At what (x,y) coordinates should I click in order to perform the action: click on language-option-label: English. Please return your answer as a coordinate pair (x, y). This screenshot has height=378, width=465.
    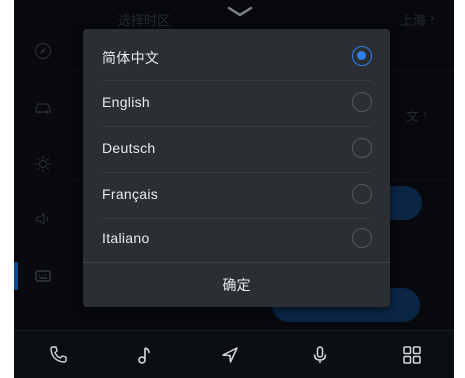
    Looking at the image, I should click on (126, 102).